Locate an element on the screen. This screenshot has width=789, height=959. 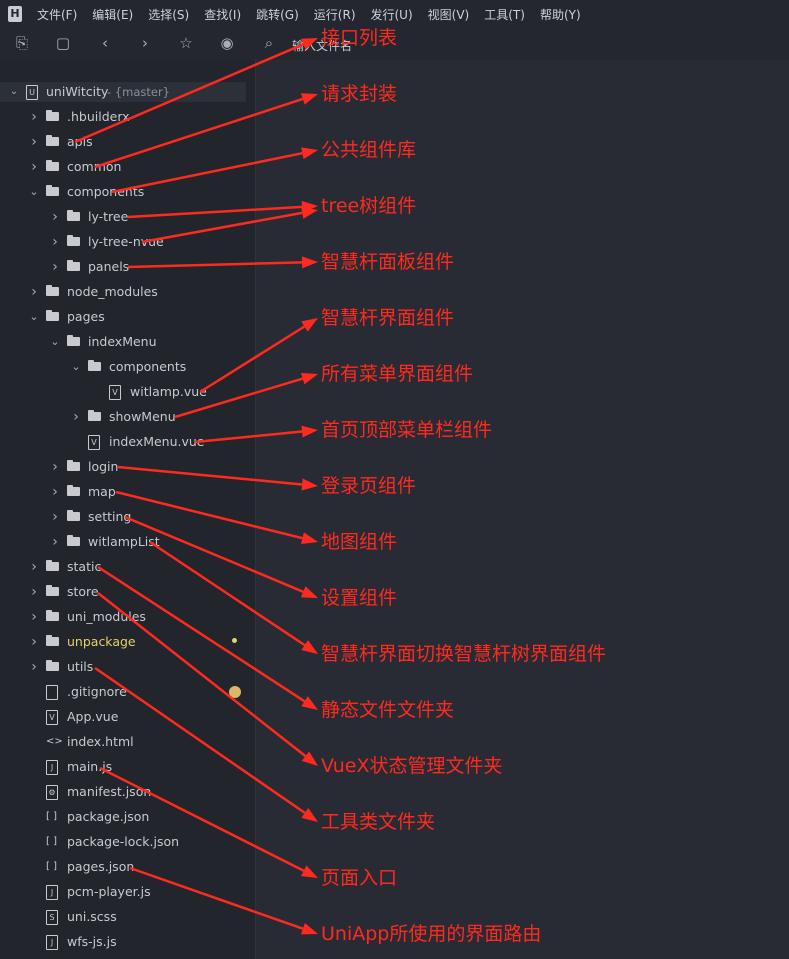
annotation-panel-component: 智慧杆面板组件 is located at coordinates (388, 262).